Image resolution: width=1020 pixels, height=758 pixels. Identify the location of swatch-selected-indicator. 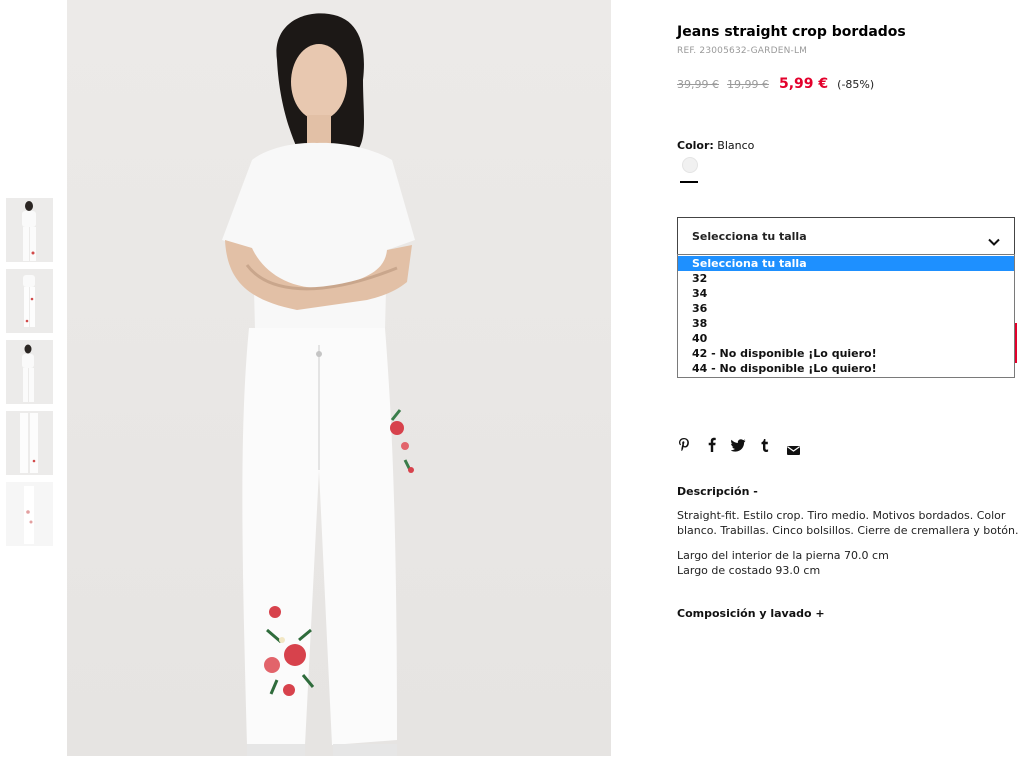
(689, 182).